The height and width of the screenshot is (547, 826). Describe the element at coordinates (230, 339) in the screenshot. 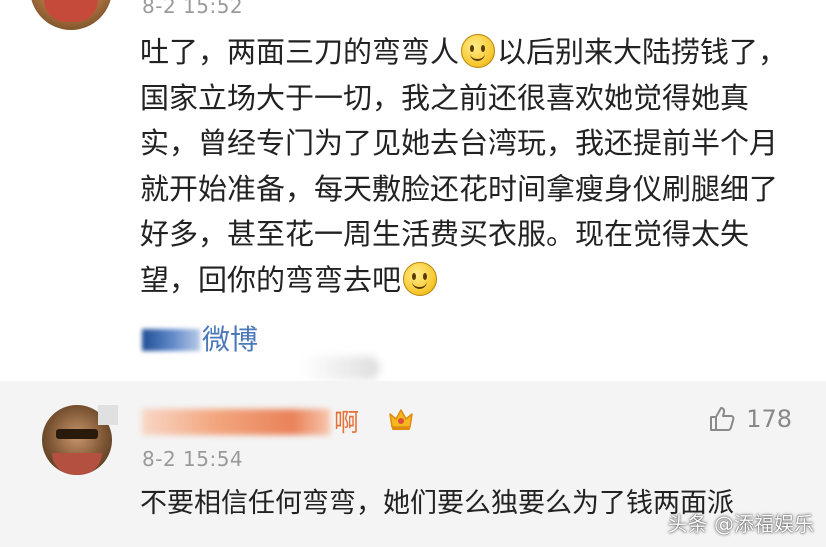

I see `source-link-label: 微博` at that location.